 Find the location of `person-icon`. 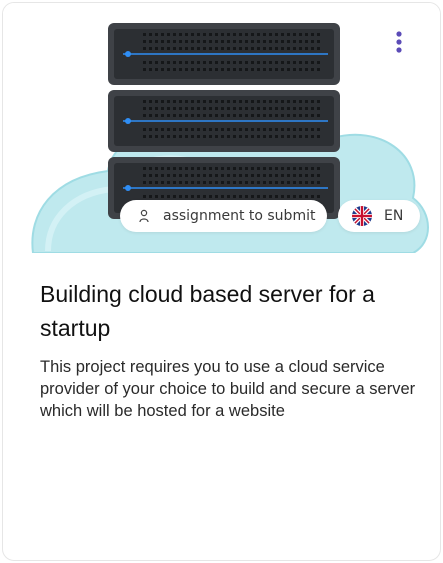

person-icon is located at coordinates (144, 216).